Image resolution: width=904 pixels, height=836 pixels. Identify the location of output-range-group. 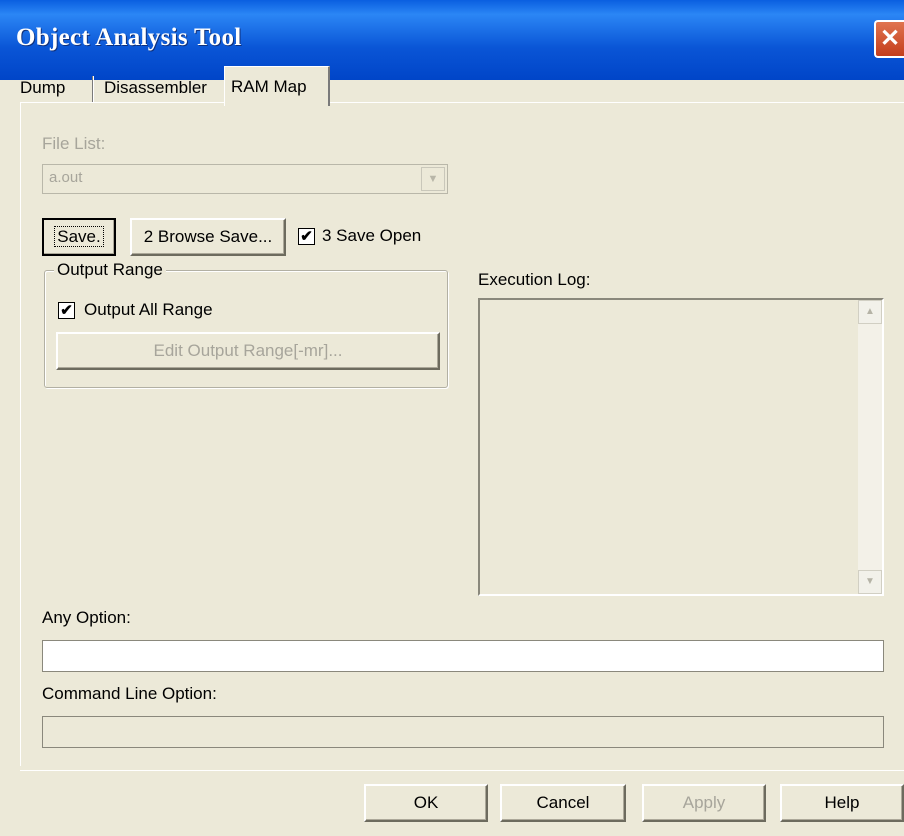
(246, 329).